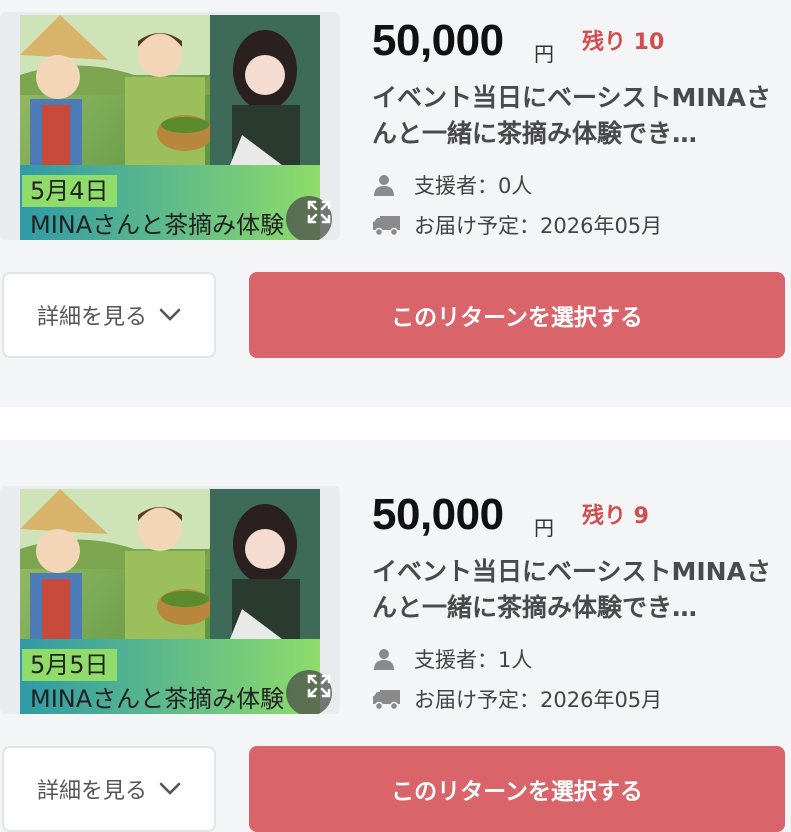  Describe the element at coordinates (69, 665) in the screenshot. I see `thumb-date: 5月5日` at that location.